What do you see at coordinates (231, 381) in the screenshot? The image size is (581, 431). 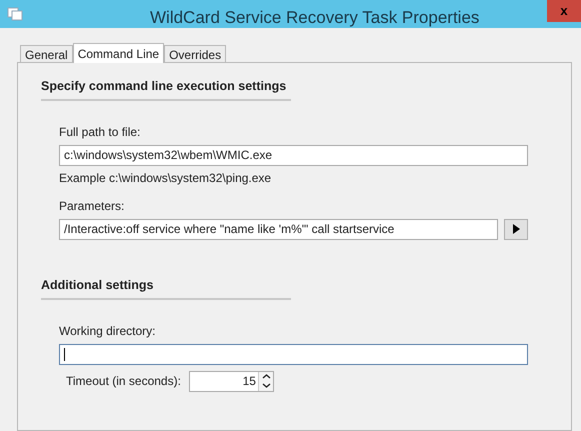 I see `spinner-field: 15` at bounding box center [231, 381].